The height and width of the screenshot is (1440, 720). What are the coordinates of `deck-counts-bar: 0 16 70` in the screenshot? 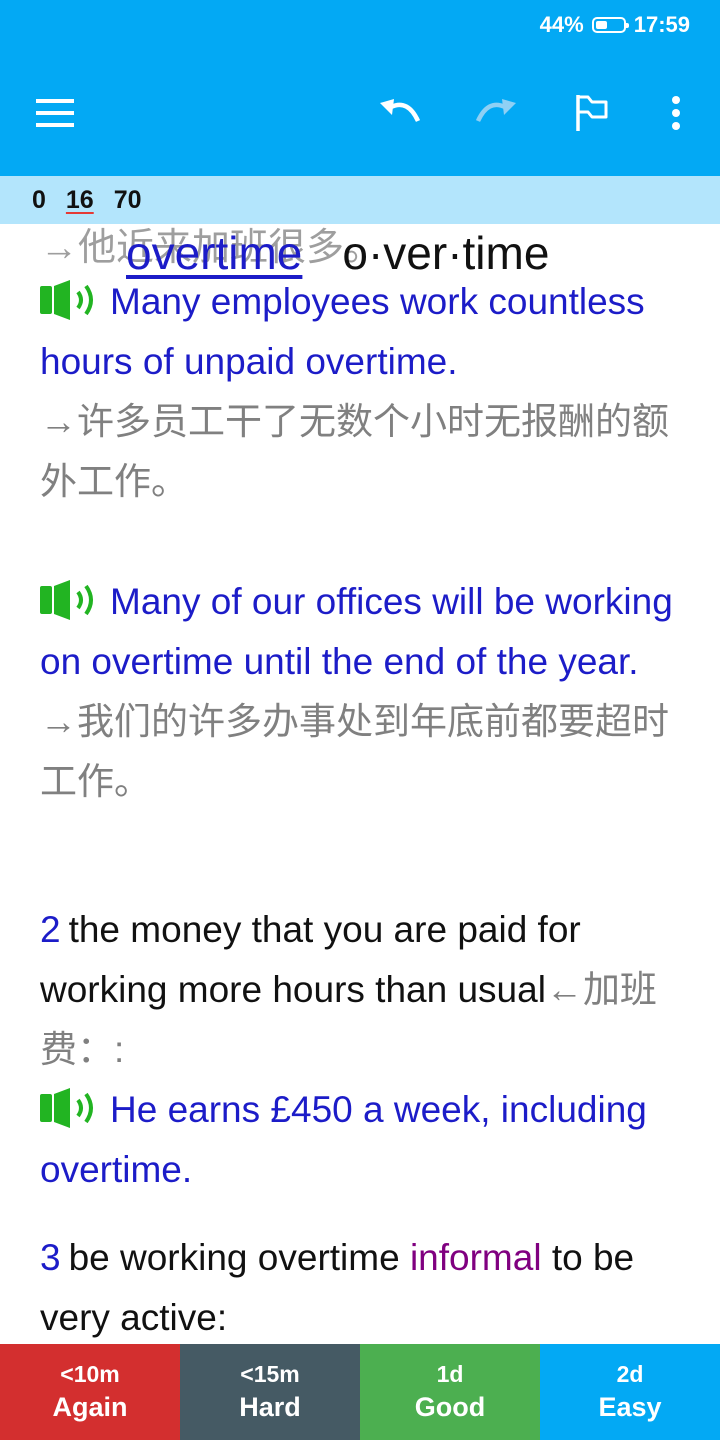 It's located at (360, 200).